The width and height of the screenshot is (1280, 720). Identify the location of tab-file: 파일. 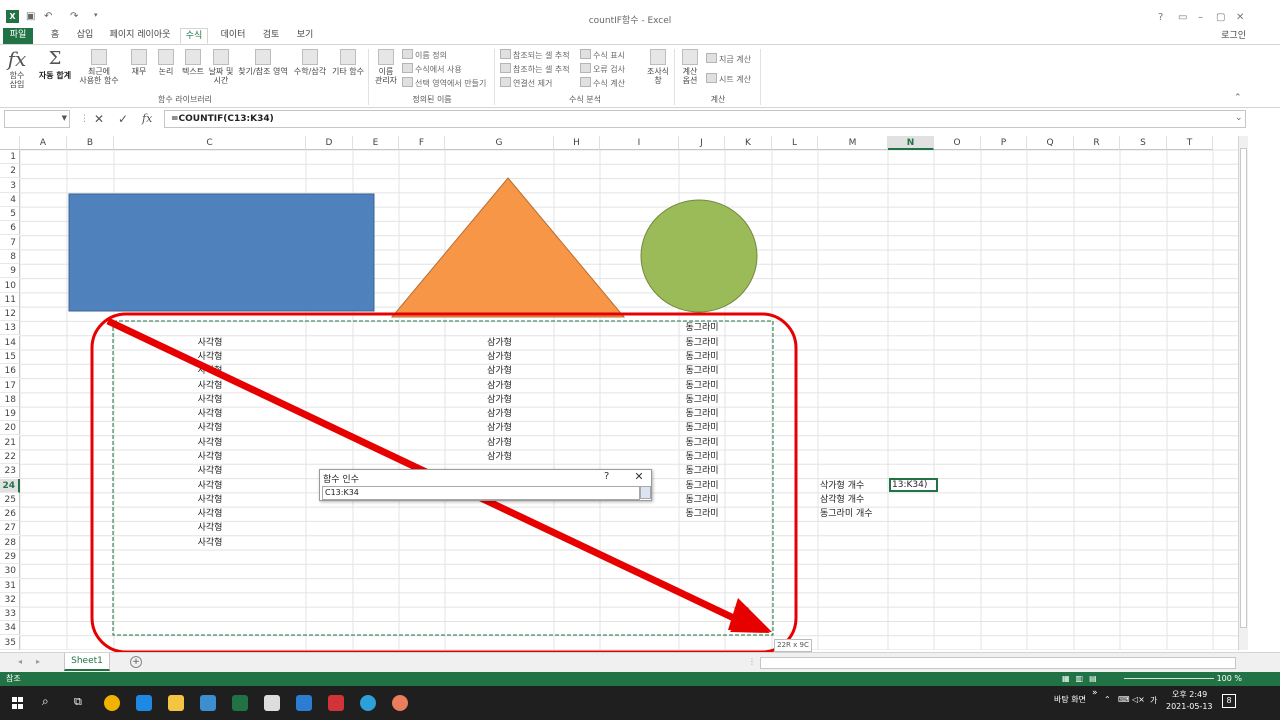
(18, 36).